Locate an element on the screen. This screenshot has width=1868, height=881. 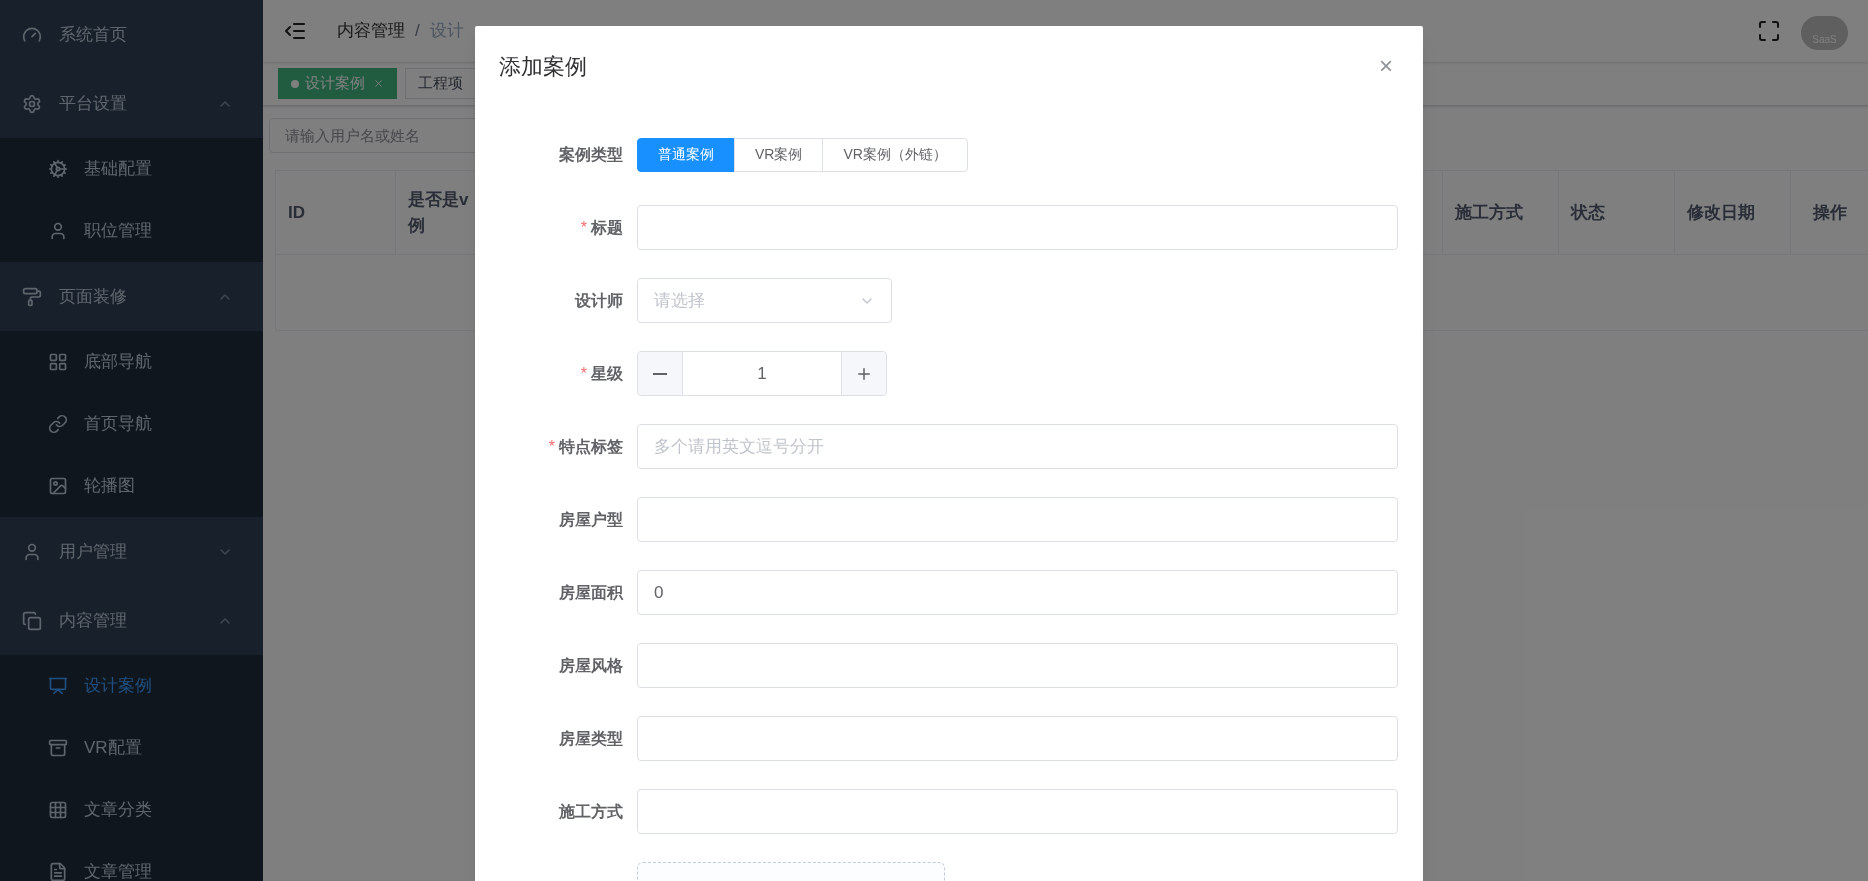
field-label: 房屋类型 is located at coordinates (591, 738).